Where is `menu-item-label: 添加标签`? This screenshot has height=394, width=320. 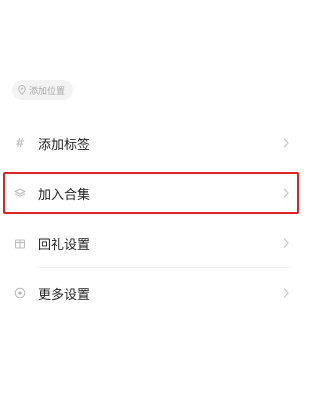 menu-item-label: 添加标签 is located at coordinates (64, 145).